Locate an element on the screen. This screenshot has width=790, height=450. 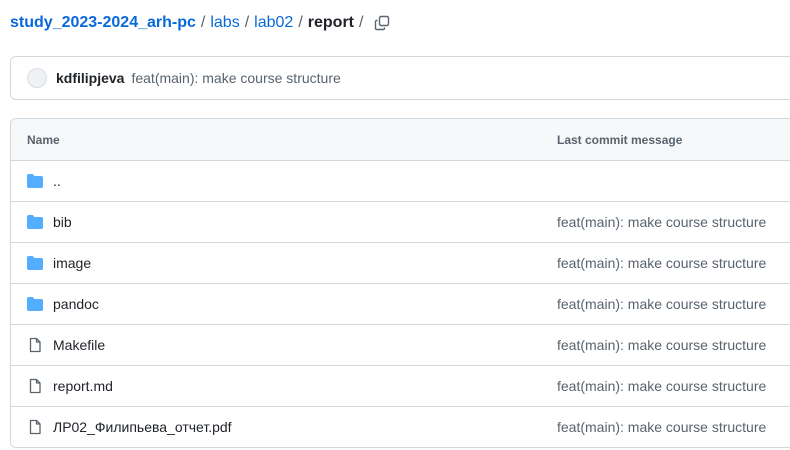
table-header: Name Last commit message is located at coordinates (400, 140).